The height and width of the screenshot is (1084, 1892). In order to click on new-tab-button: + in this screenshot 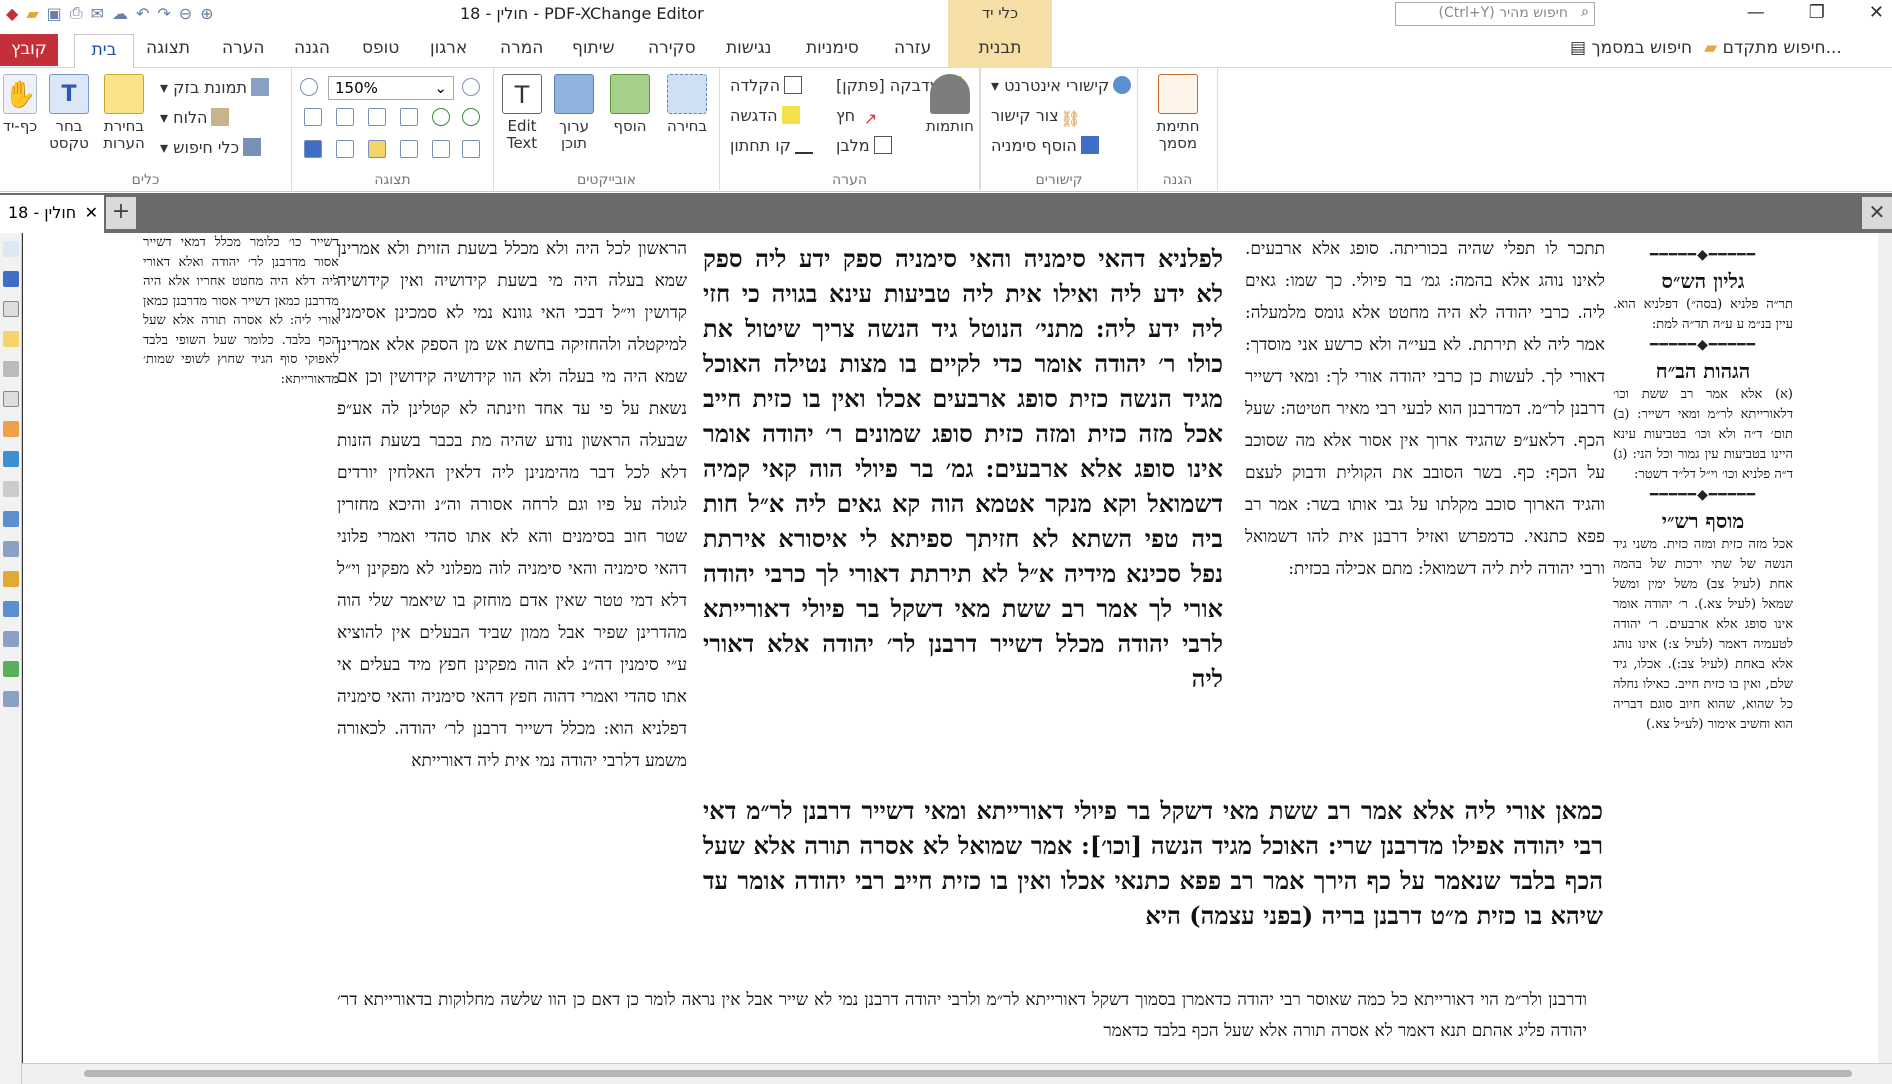, I will do `click(121, 213)`.